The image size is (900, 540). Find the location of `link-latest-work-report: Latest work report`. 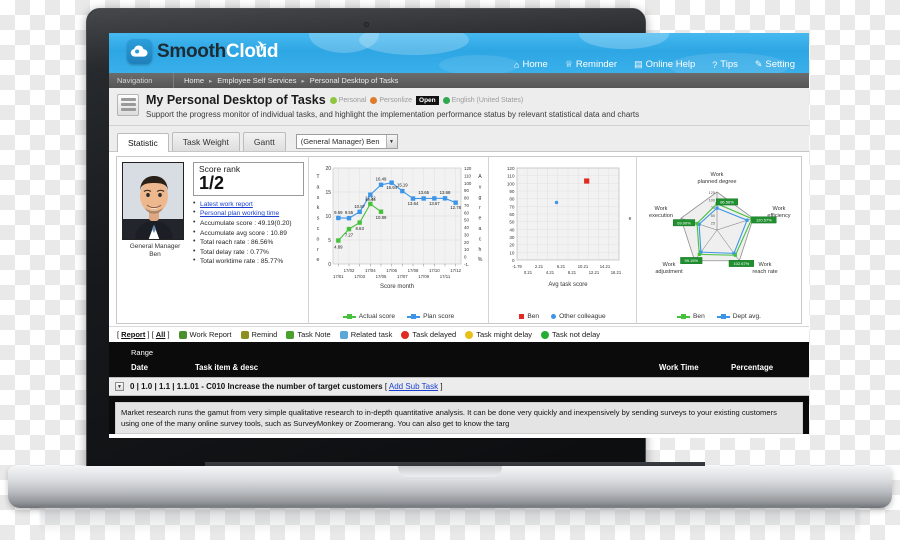

link-latest-work-report: Latest work report is located at coordinates (226, 204).